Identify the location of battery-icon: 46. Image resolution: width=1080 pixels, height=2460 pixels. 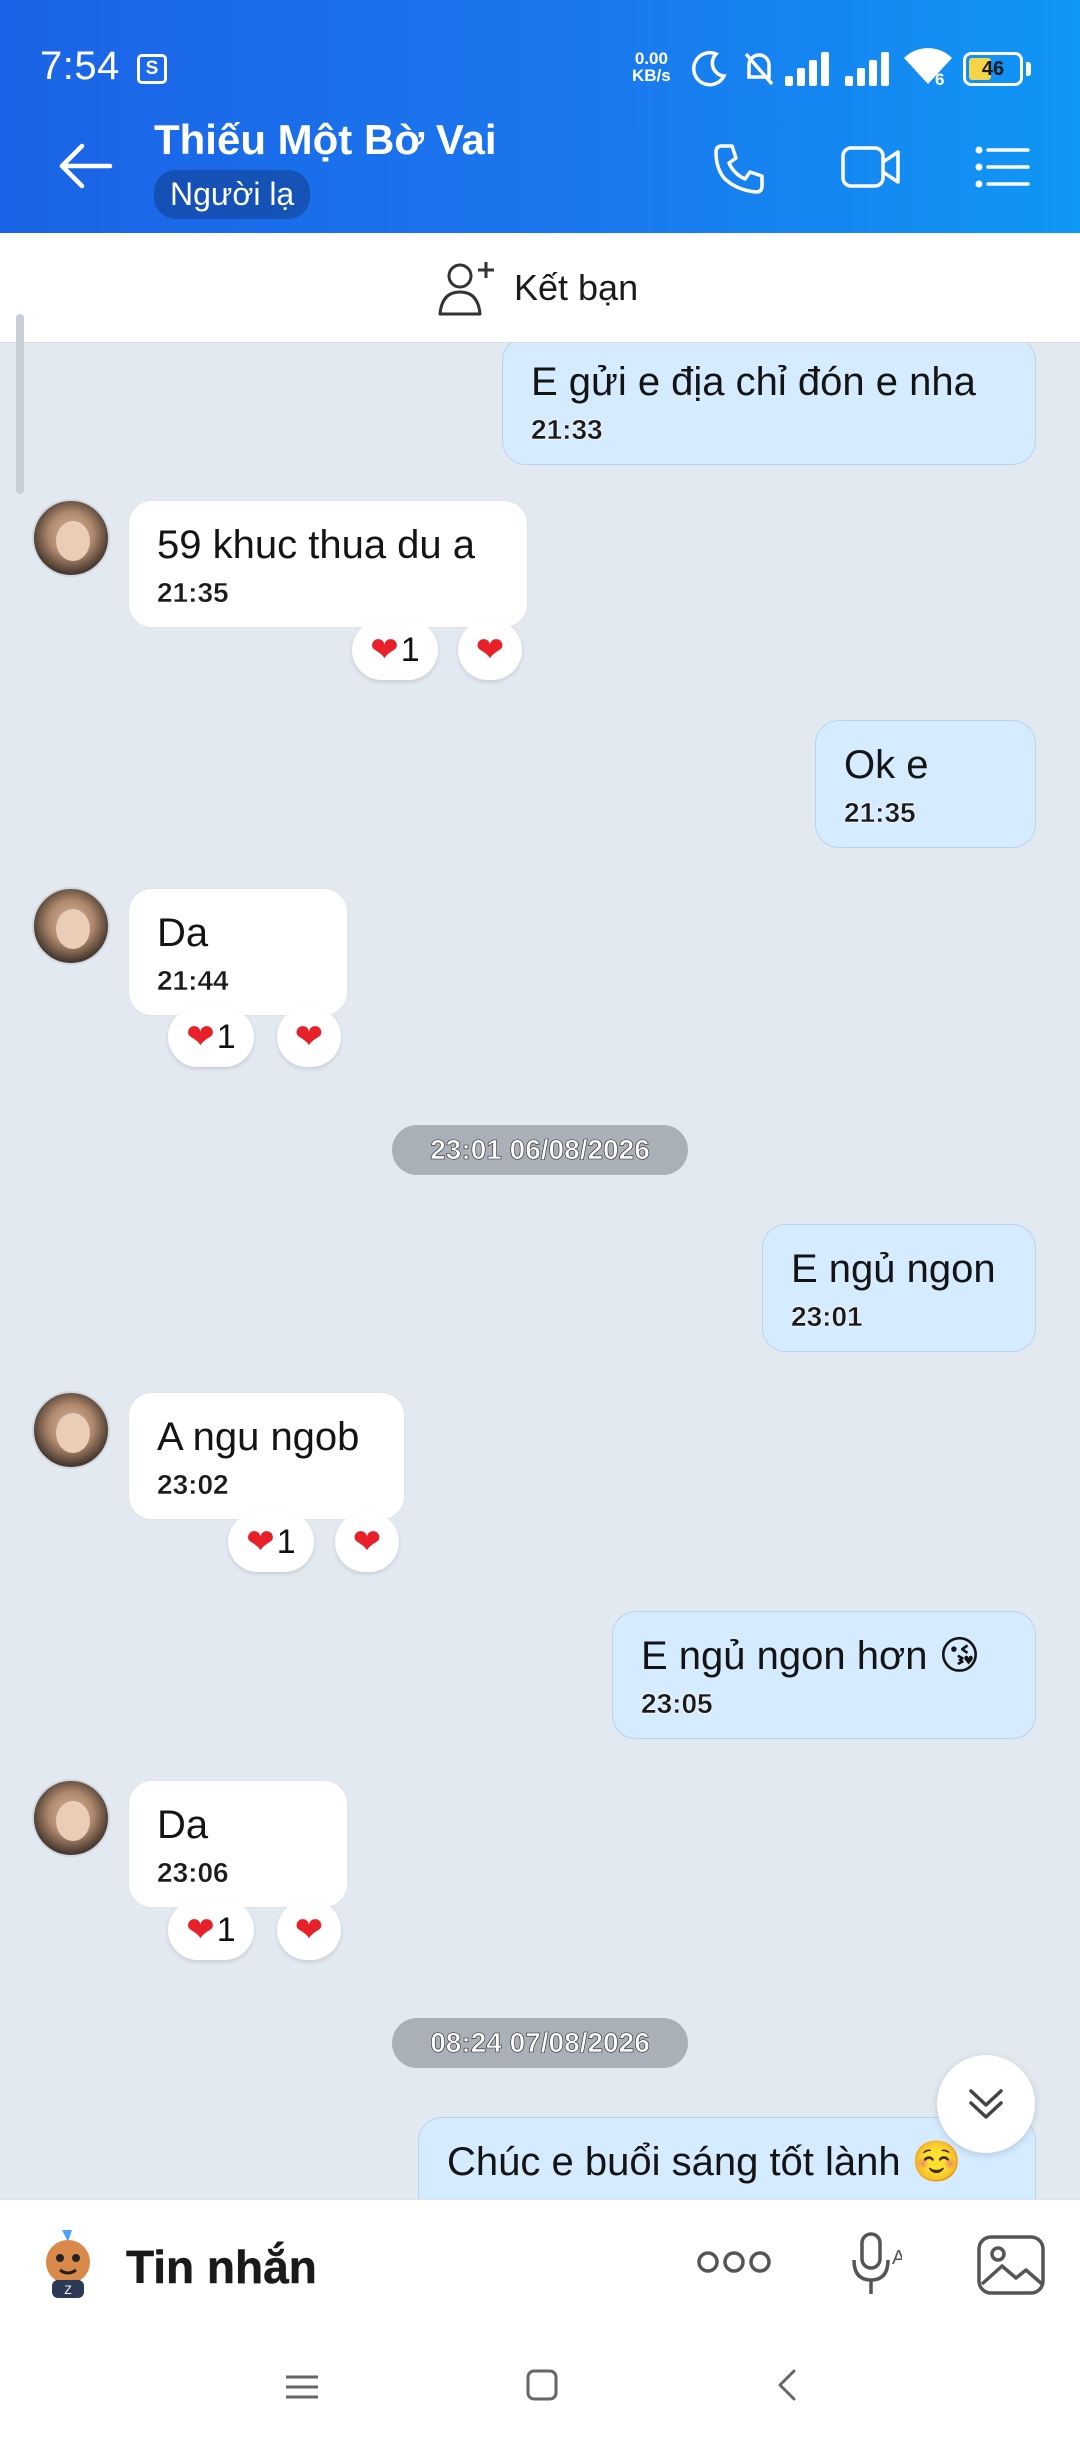
(993, 69).